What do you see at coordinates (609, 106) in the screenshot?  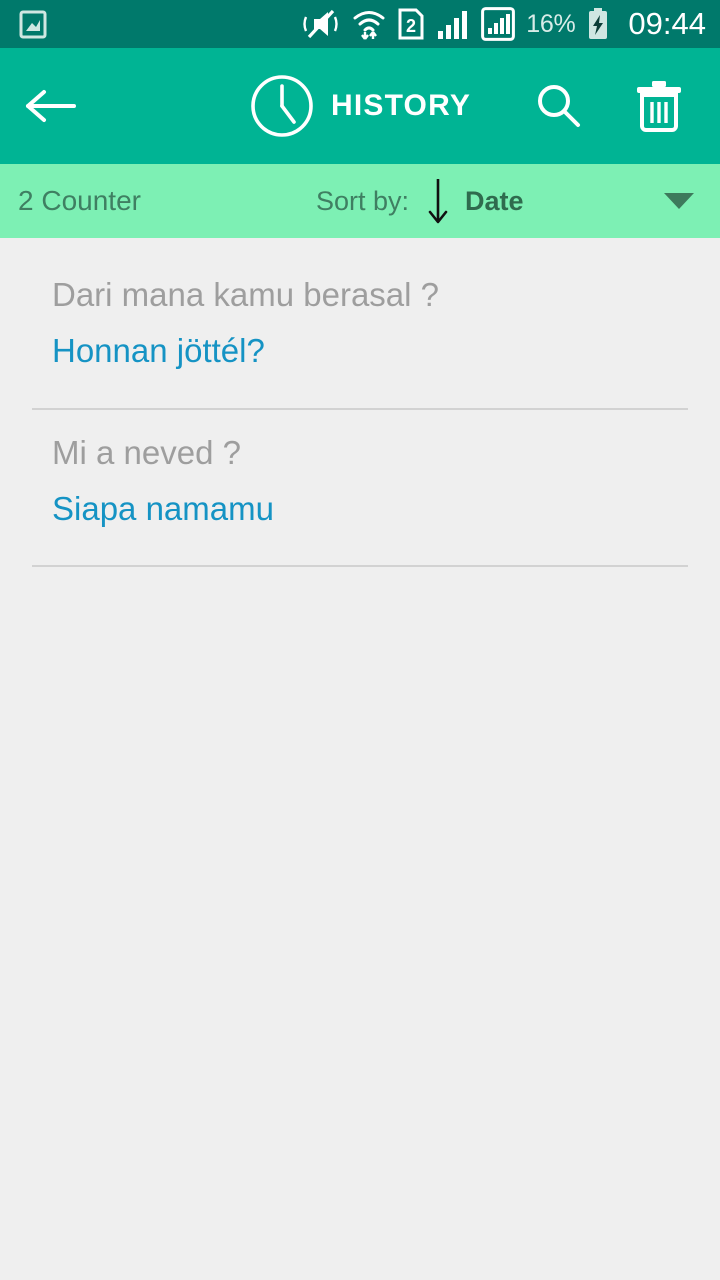 I see `app-bar-actions` at bounding box center [609, 106].